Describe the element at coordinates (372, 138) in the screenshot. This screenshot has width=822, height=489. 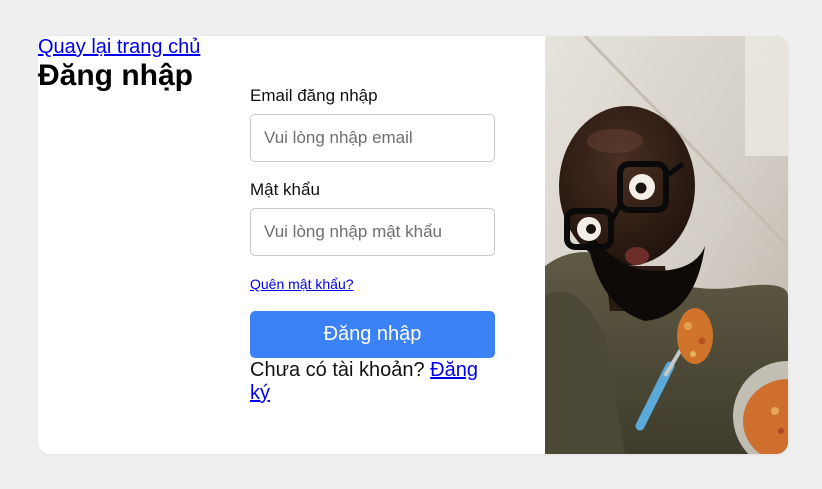
I see `email-field` at that location.